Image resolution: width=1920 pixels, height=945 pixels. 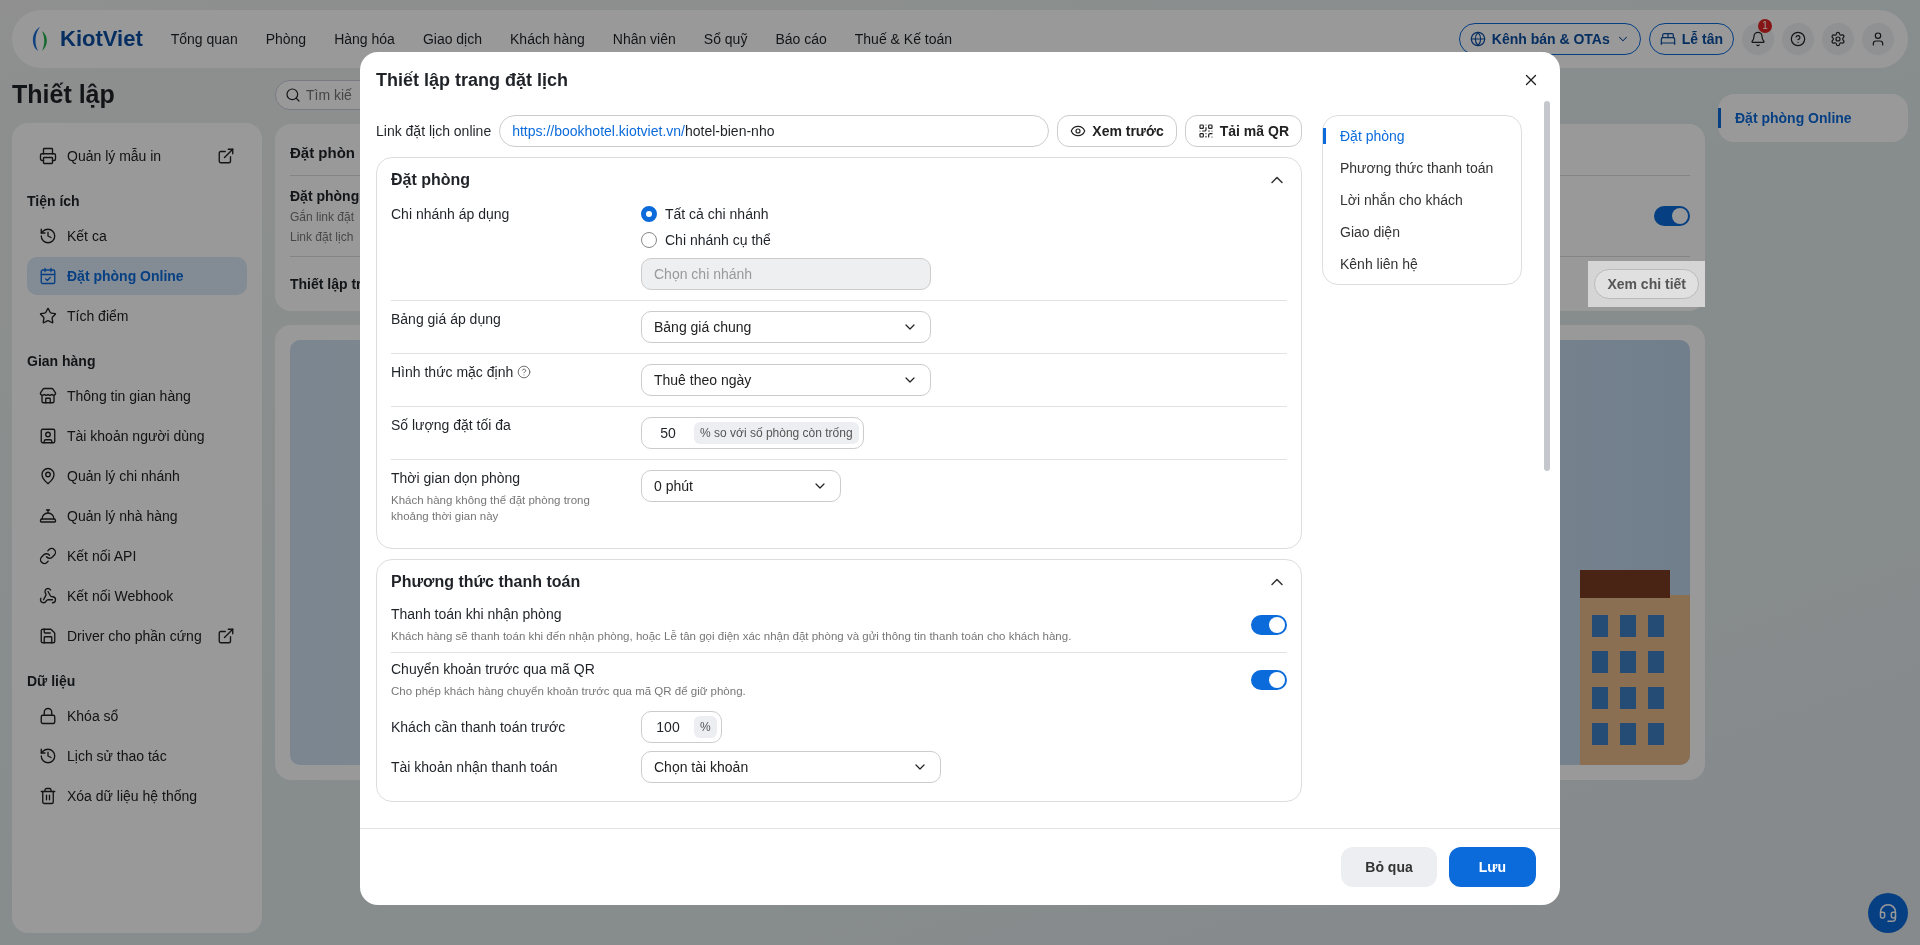 What do you see at coordinates (725, 39) in the screenshot?
I see `nav-item: Sổ quỹ` at bounding box center [725, 39].